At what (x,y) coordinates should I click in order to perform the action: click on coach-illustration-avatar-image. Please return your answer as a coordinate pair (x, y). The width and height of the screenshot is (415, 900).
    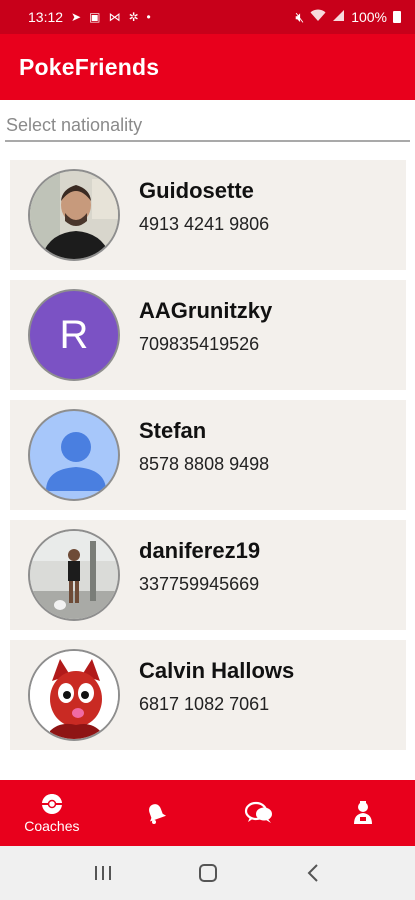
    Looking at the image, I should click on (74, 695).